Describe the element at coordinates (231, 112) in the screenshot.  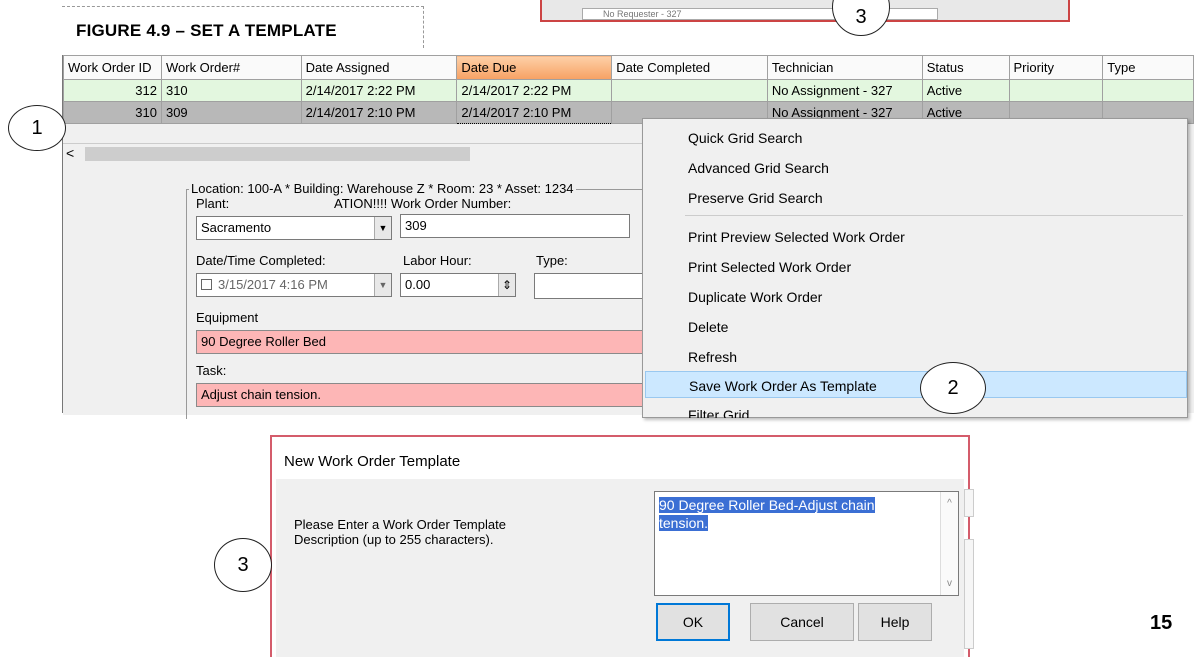
I see `cell-work-order-number: 309` at that location.